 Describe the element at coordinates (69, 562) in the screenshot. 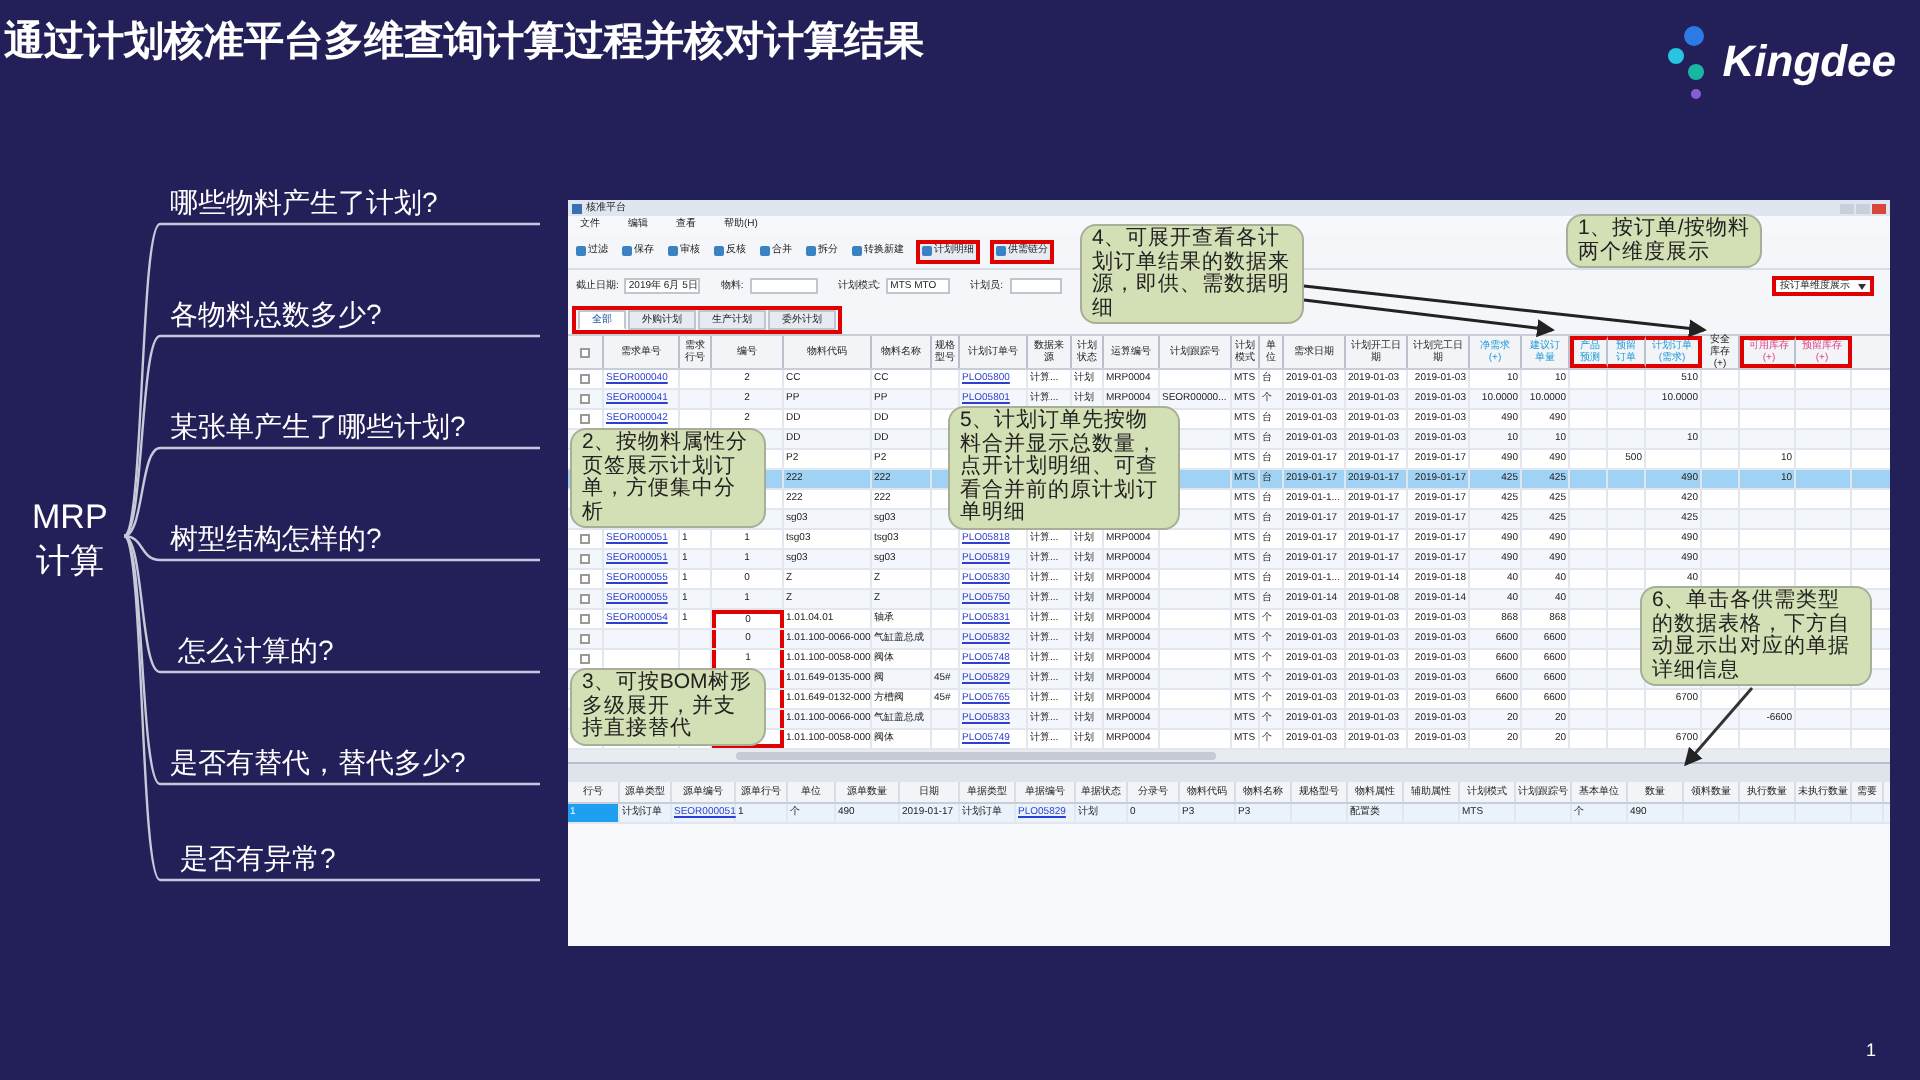

I see `topic-label: 计算` at that location.